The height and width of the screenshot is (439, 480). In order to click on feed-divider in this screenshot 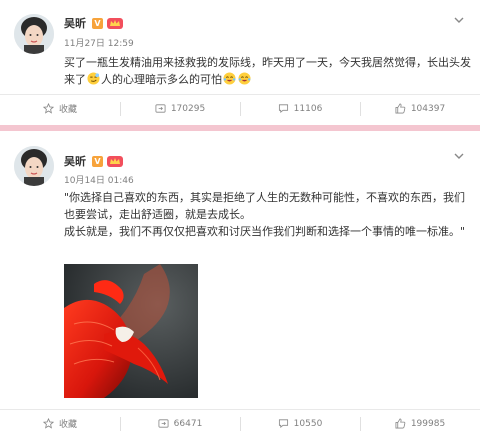, I will do `click(240, 131)`.